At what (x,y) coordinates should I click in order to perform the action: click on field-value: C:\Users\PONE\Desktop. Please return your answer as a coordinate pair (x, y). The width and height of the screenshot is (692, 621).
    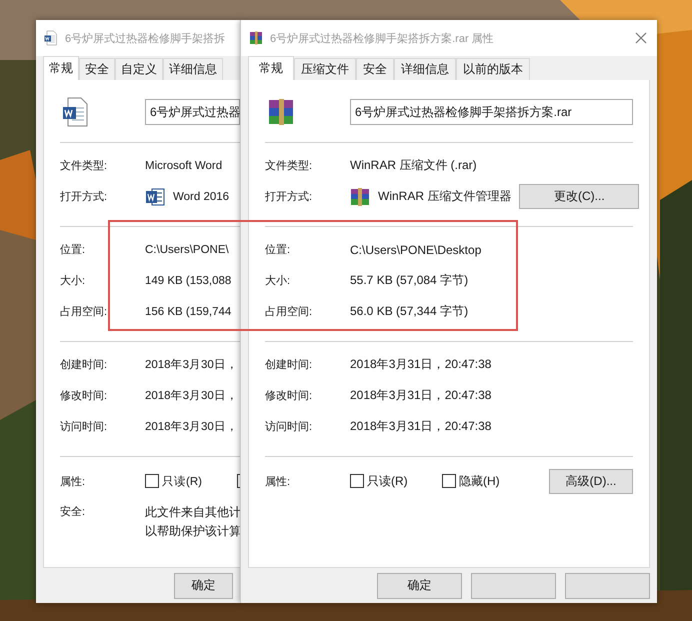
    Looking at the image, I should click on (416, 249).